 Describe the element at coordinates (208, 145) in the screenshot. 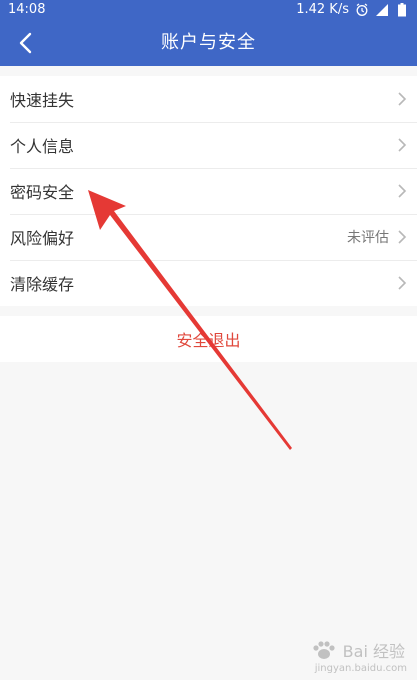

I see `menu-item-personal-info: 个人信息` at that location.